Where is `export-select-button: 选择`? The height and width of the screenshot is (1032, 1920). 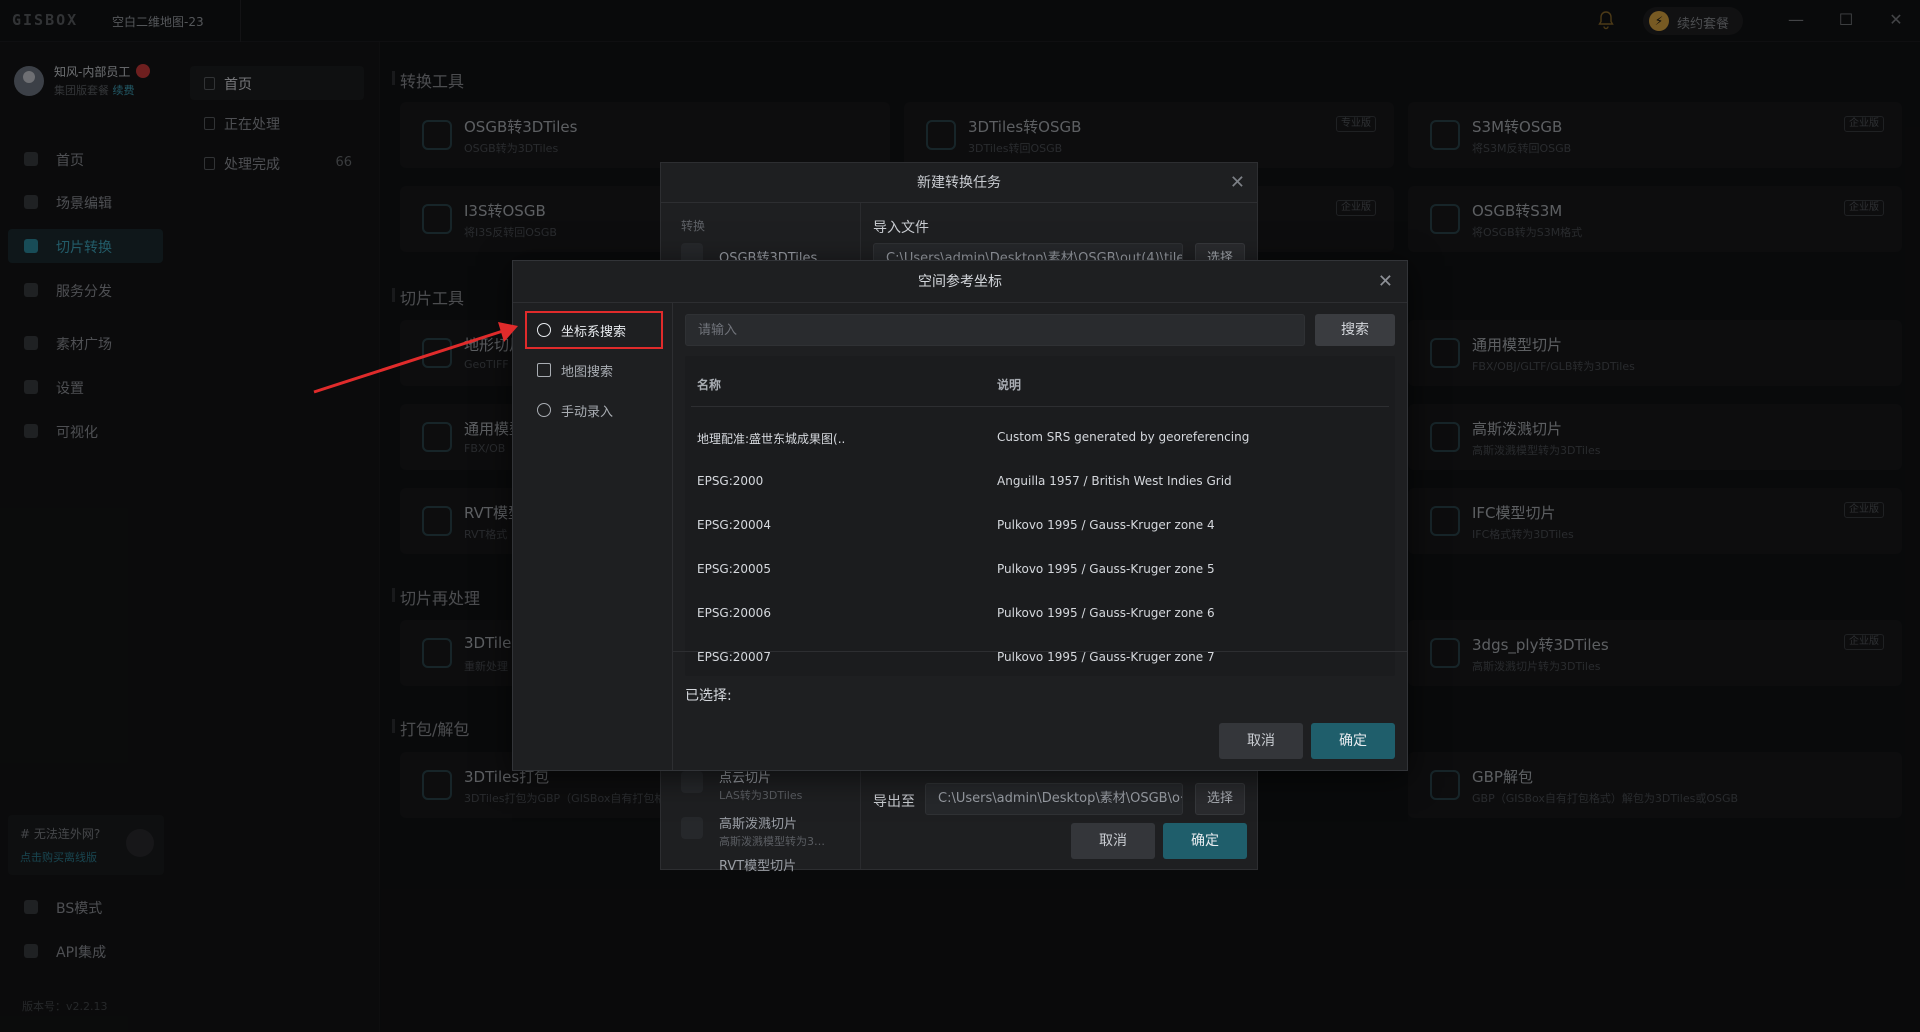
export-select-button: 选择 is located at coordinates (1220, 799).